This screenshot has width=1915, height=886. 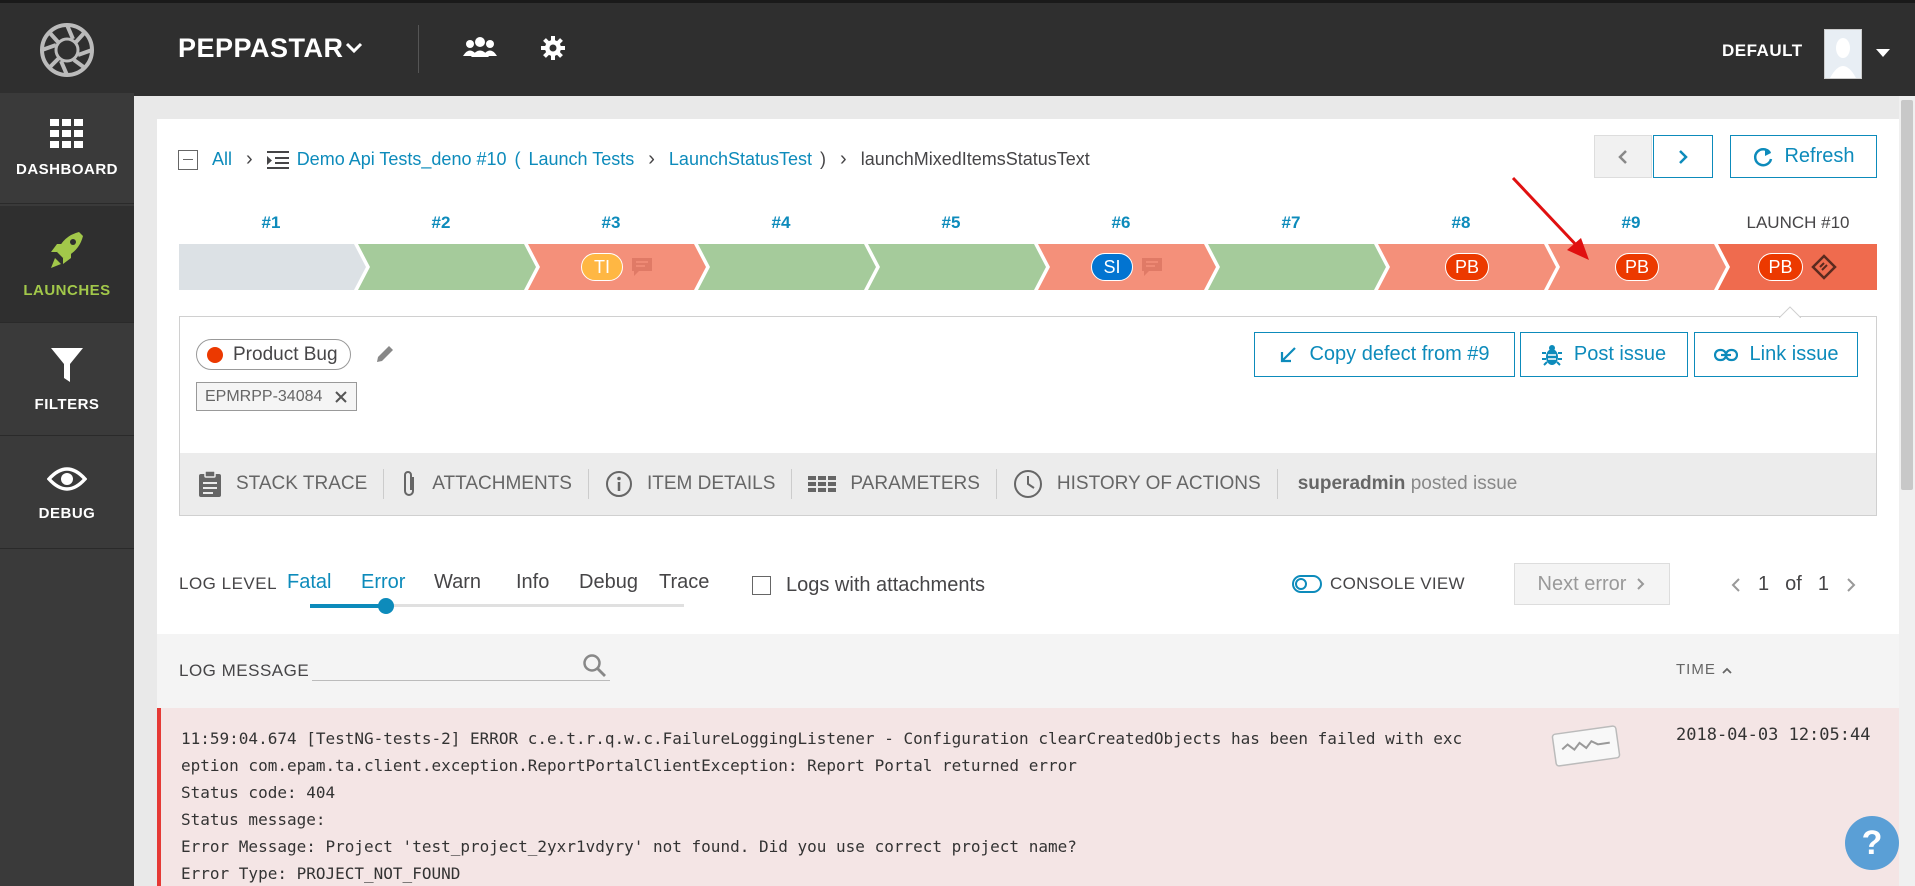 I want to click on sidebar-item-launches: LAUNCHES, so click(x=67, y=264).